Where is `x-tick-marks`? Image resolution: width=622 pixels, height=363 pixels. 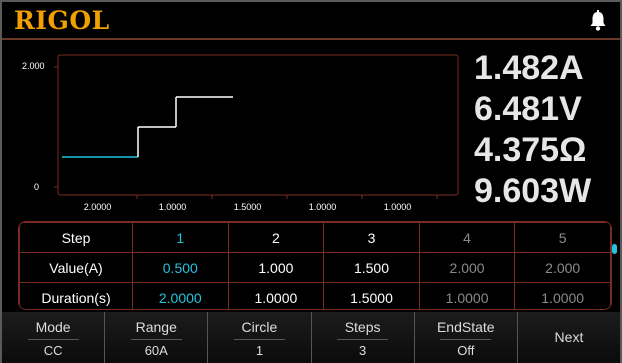 x-tick-marks is located at coordinates (287, 197).